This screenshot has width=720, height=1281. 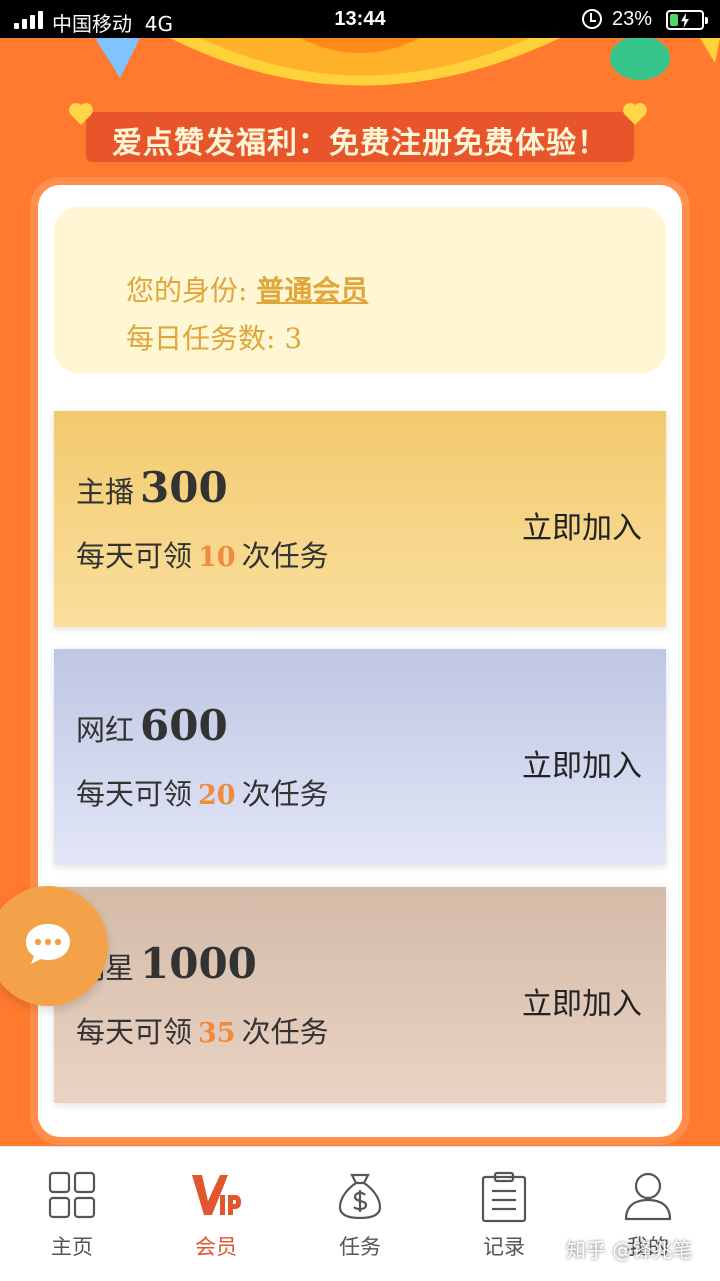 I want to click on plan-task-count: 20, so click(x=217, y=795).